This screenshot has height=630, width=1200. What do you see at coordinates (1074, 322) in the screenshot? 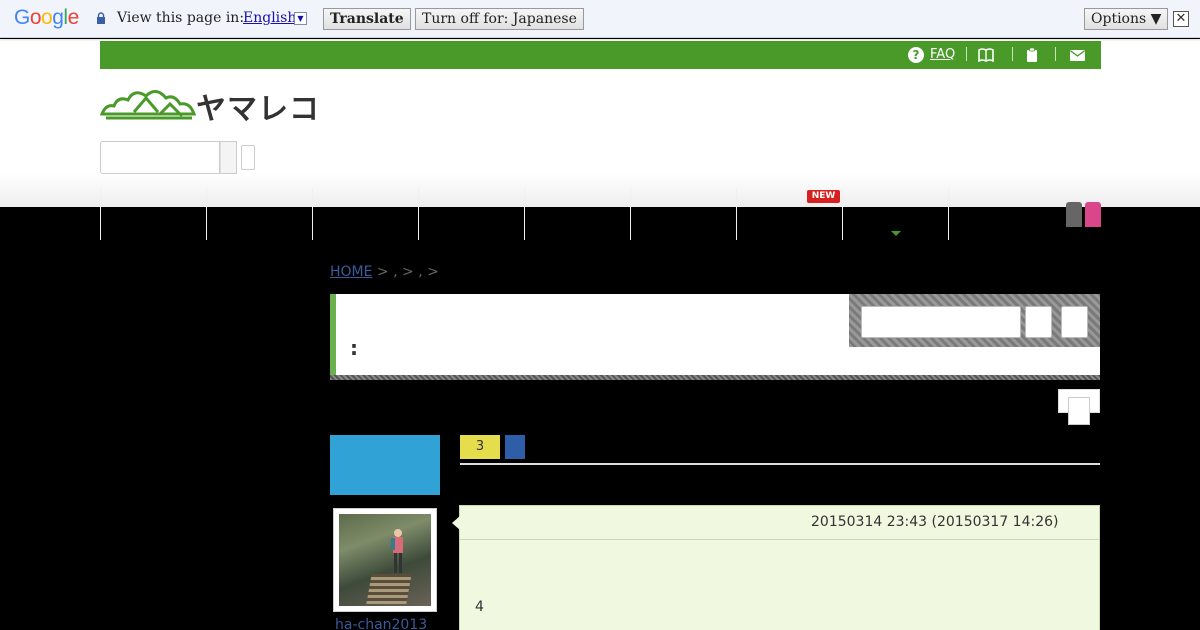
I see `record-filter-button` at bounding box center [1074, 322].